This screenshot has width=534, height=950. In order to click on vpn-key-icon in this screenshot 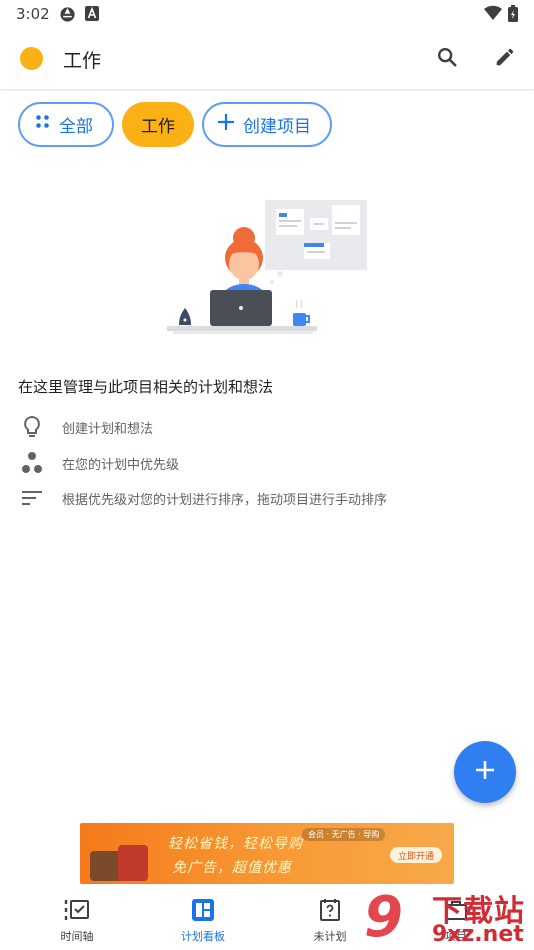, I will do `click(67, 16)`.